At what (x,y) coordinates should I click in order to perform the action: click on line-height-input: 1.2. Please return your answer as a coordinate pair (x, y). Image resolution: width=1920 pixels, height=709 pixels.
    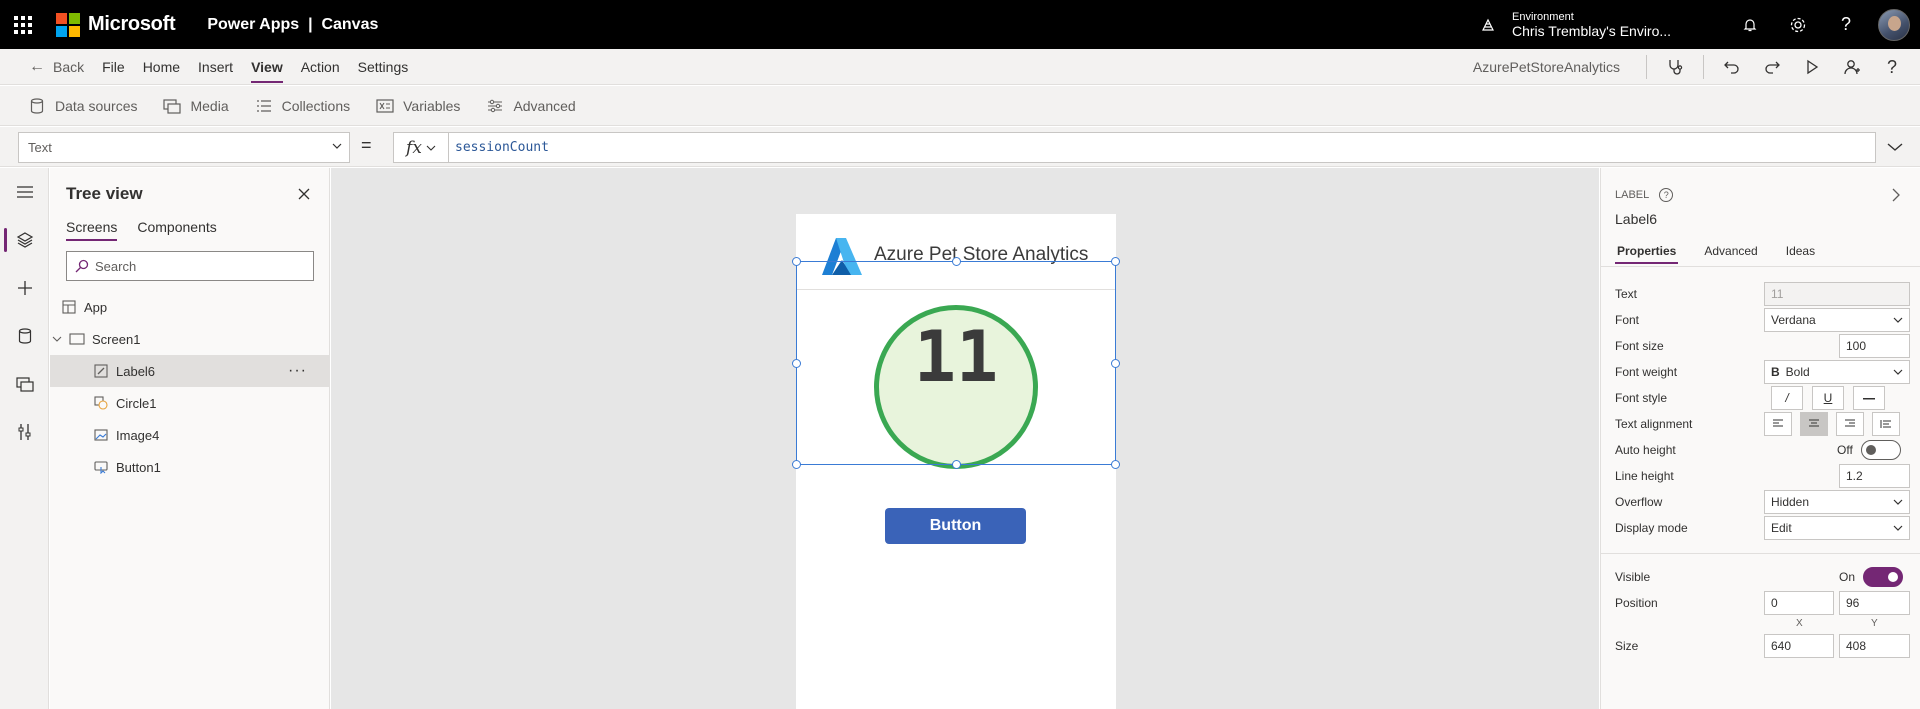
    Looking at the image, I should click on (1874, 476).